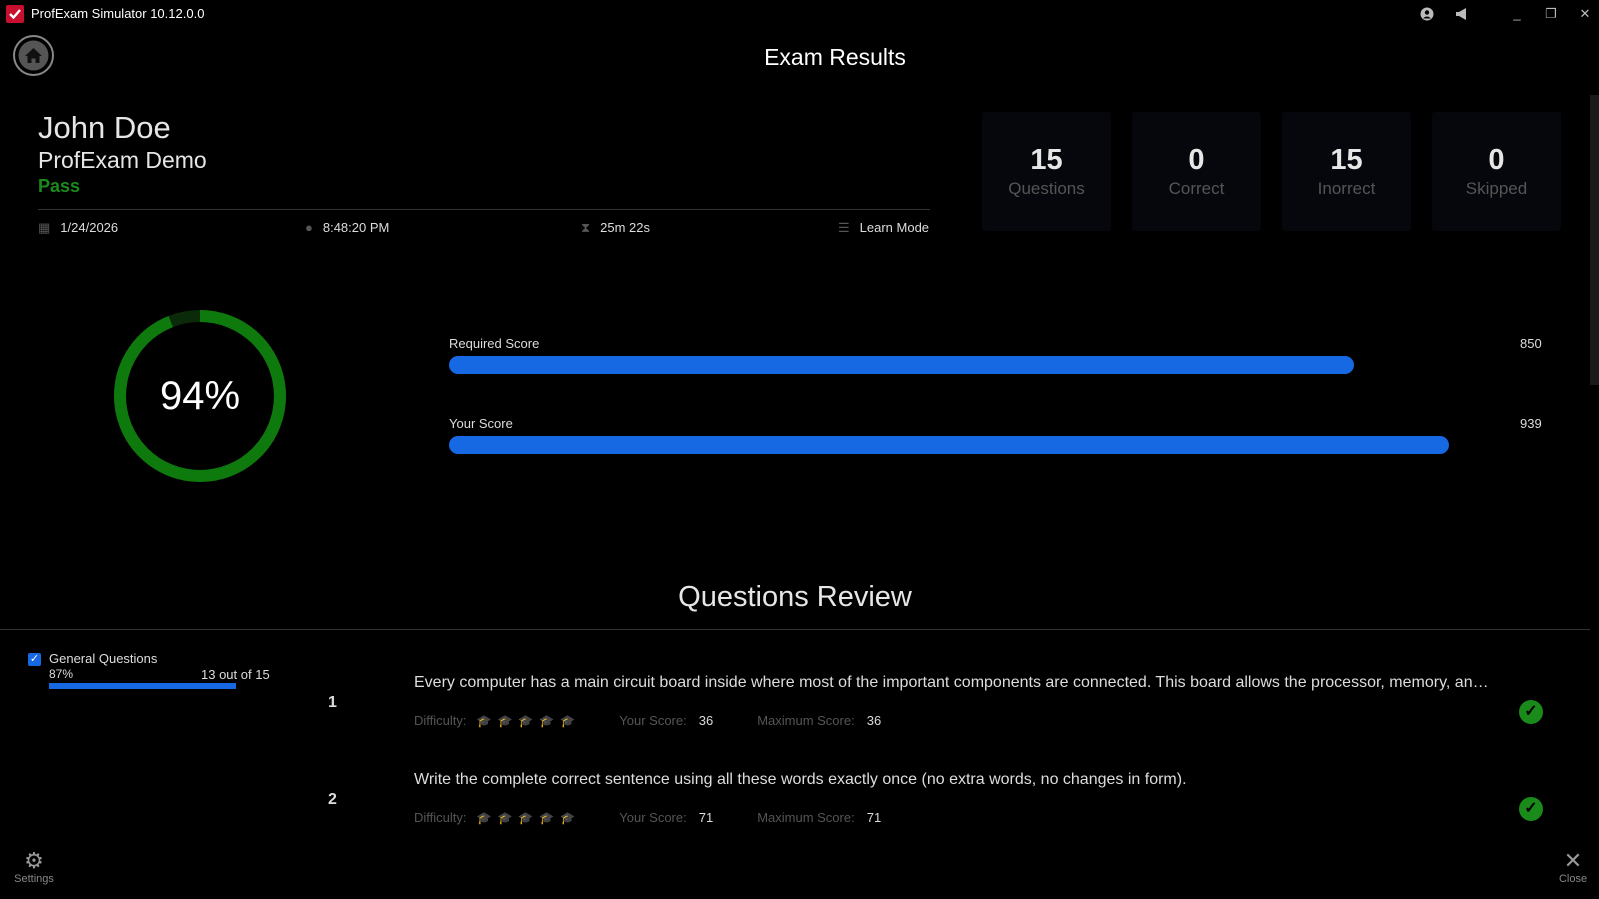 This screenshot has height=899, width=1599. Describe the element at coordinates (894, 227) in the screenshot. I see `mode-value: Learn Mode` at that location.